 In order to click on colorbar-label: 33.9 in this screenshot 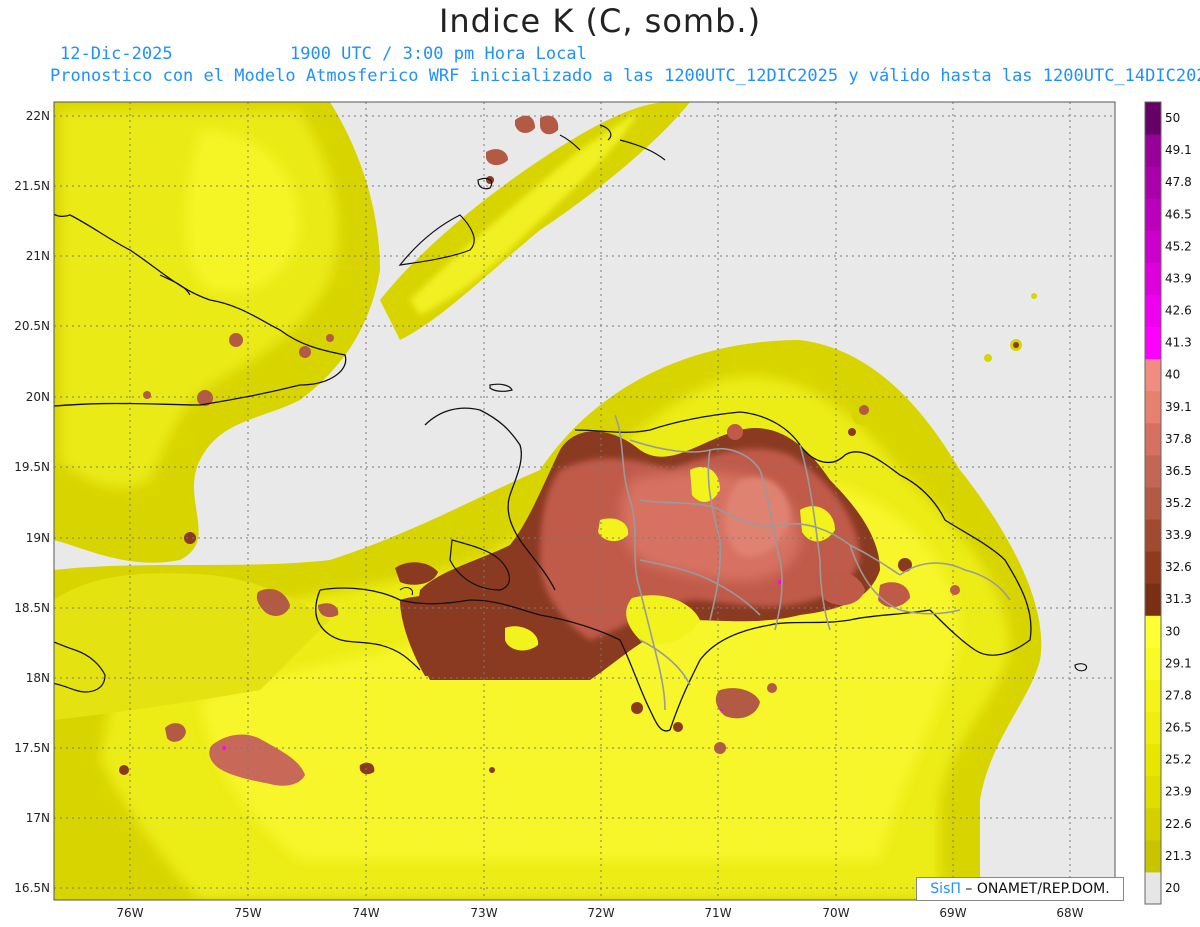, I will do `click(1178, 535)`.